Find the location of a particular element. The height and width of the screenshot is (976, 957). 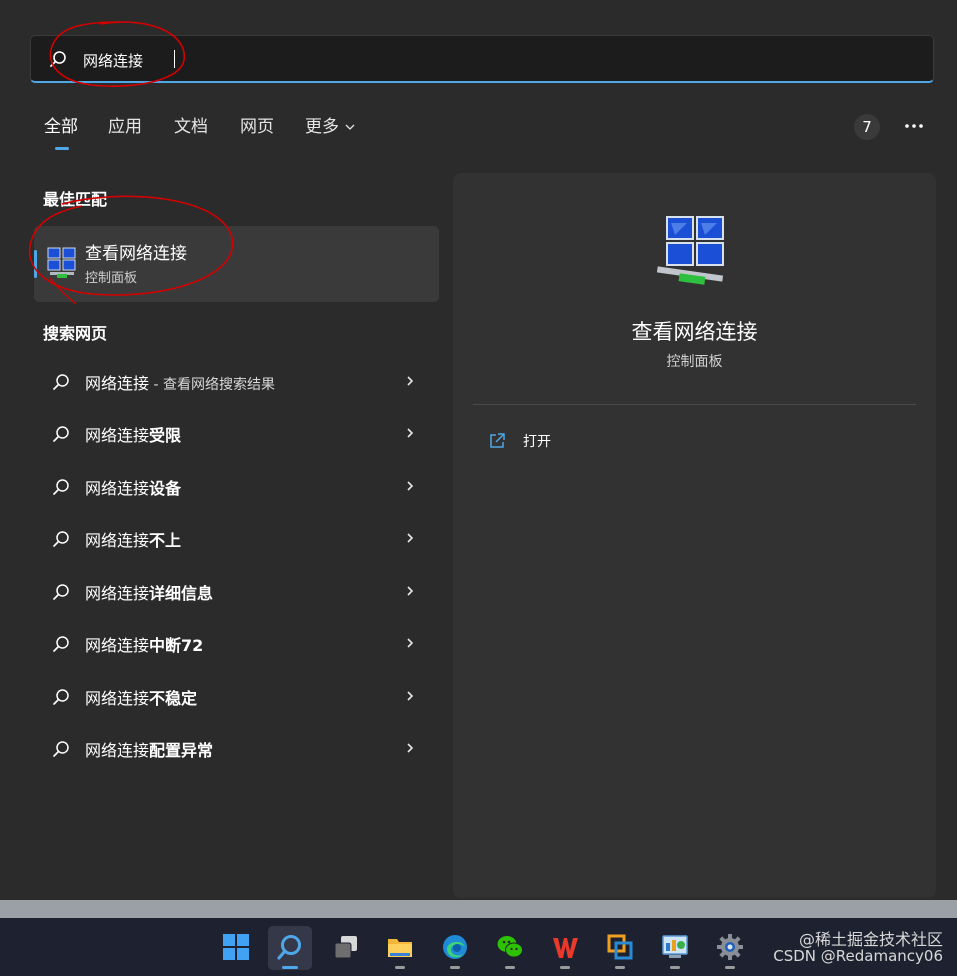

taskbar-file-explorer is located at coordinates (400, 948).